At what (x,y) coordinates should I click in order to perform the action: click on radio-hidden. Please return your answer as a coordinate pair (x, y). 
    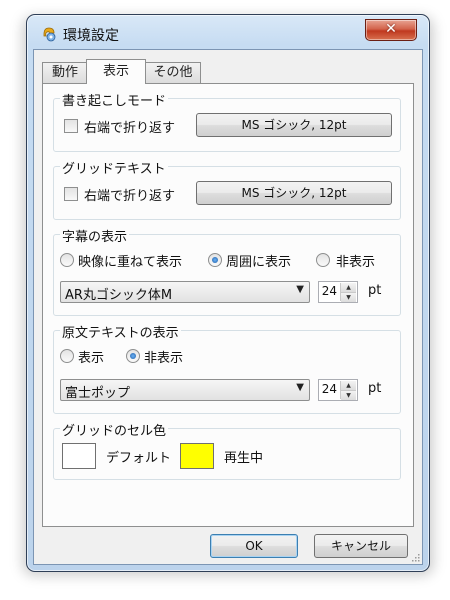
    Looking at the image, I should click on (323, 260).